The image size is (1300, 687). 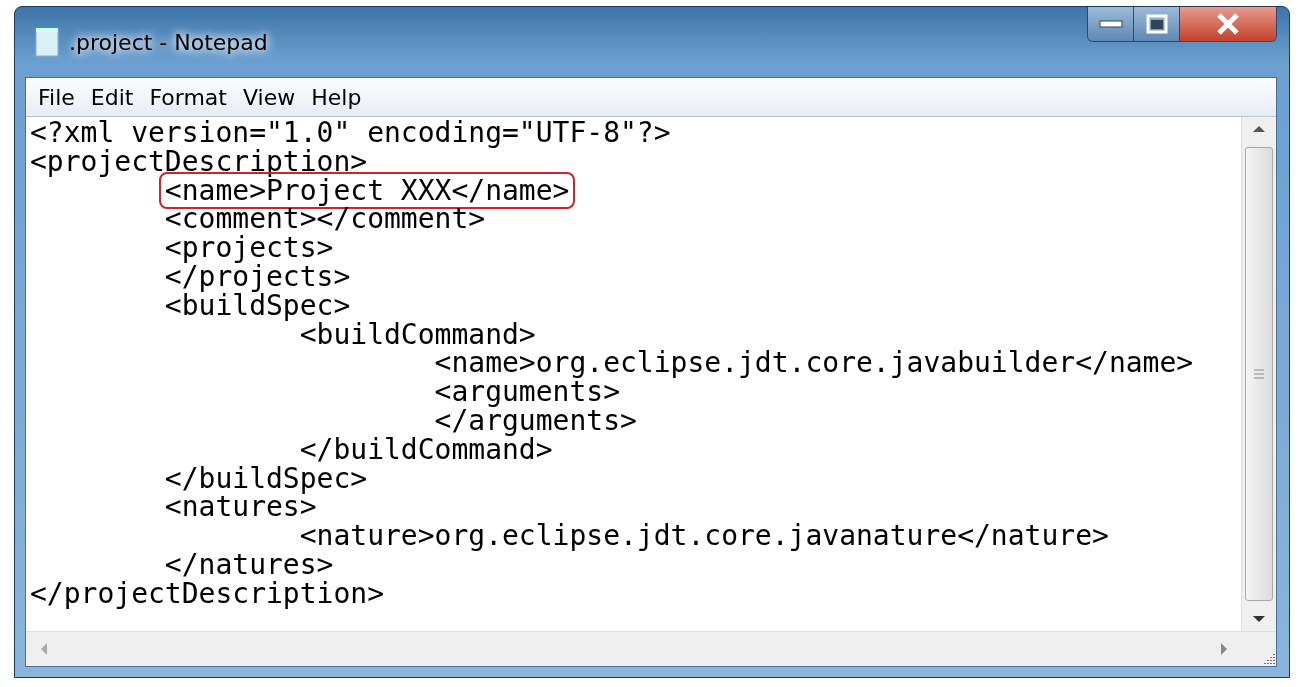 I want to click on notepad-icon, so click(x=47, y=42).